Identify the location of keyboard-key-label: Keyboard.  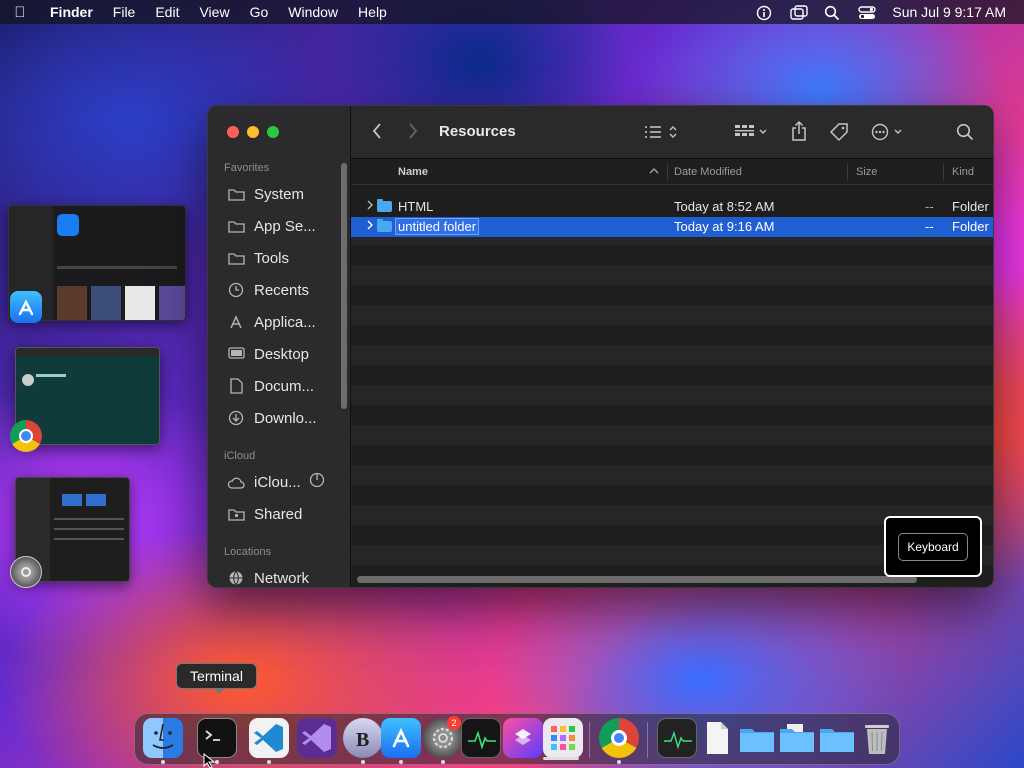
(933, 547).